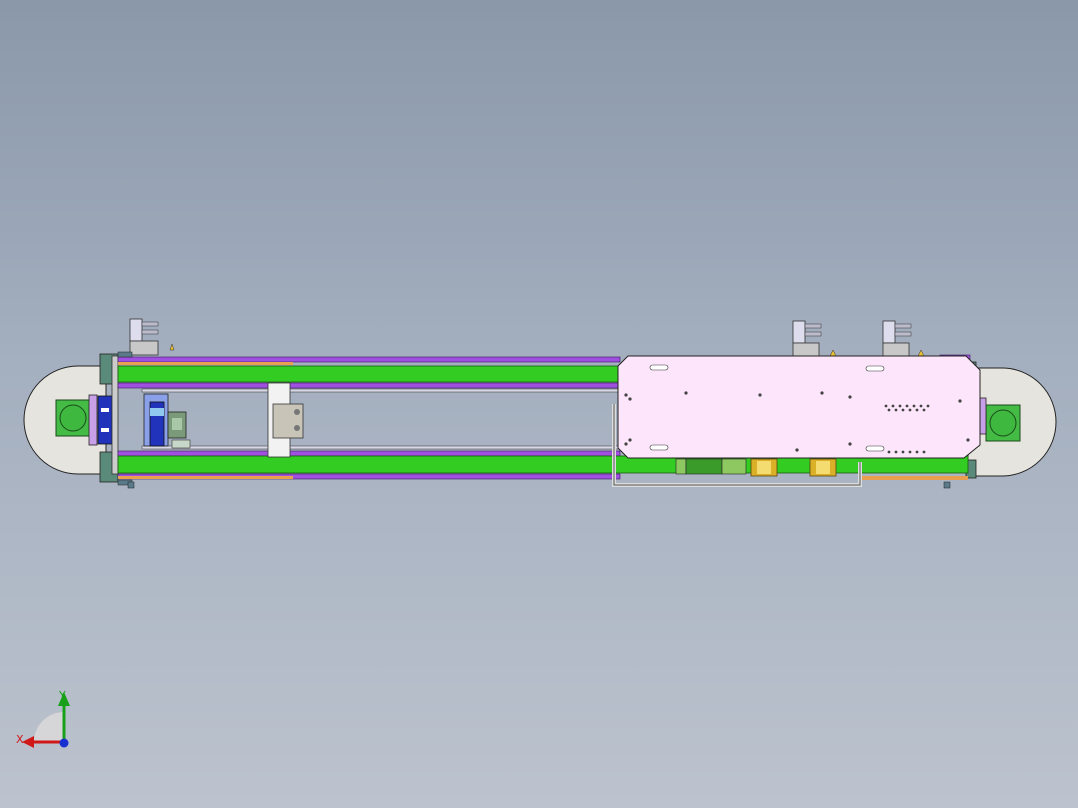 The image size is (1078, 808). Describe the element at coordinates (380, 420) in the screenshot. I see `inner-frame` at that location.